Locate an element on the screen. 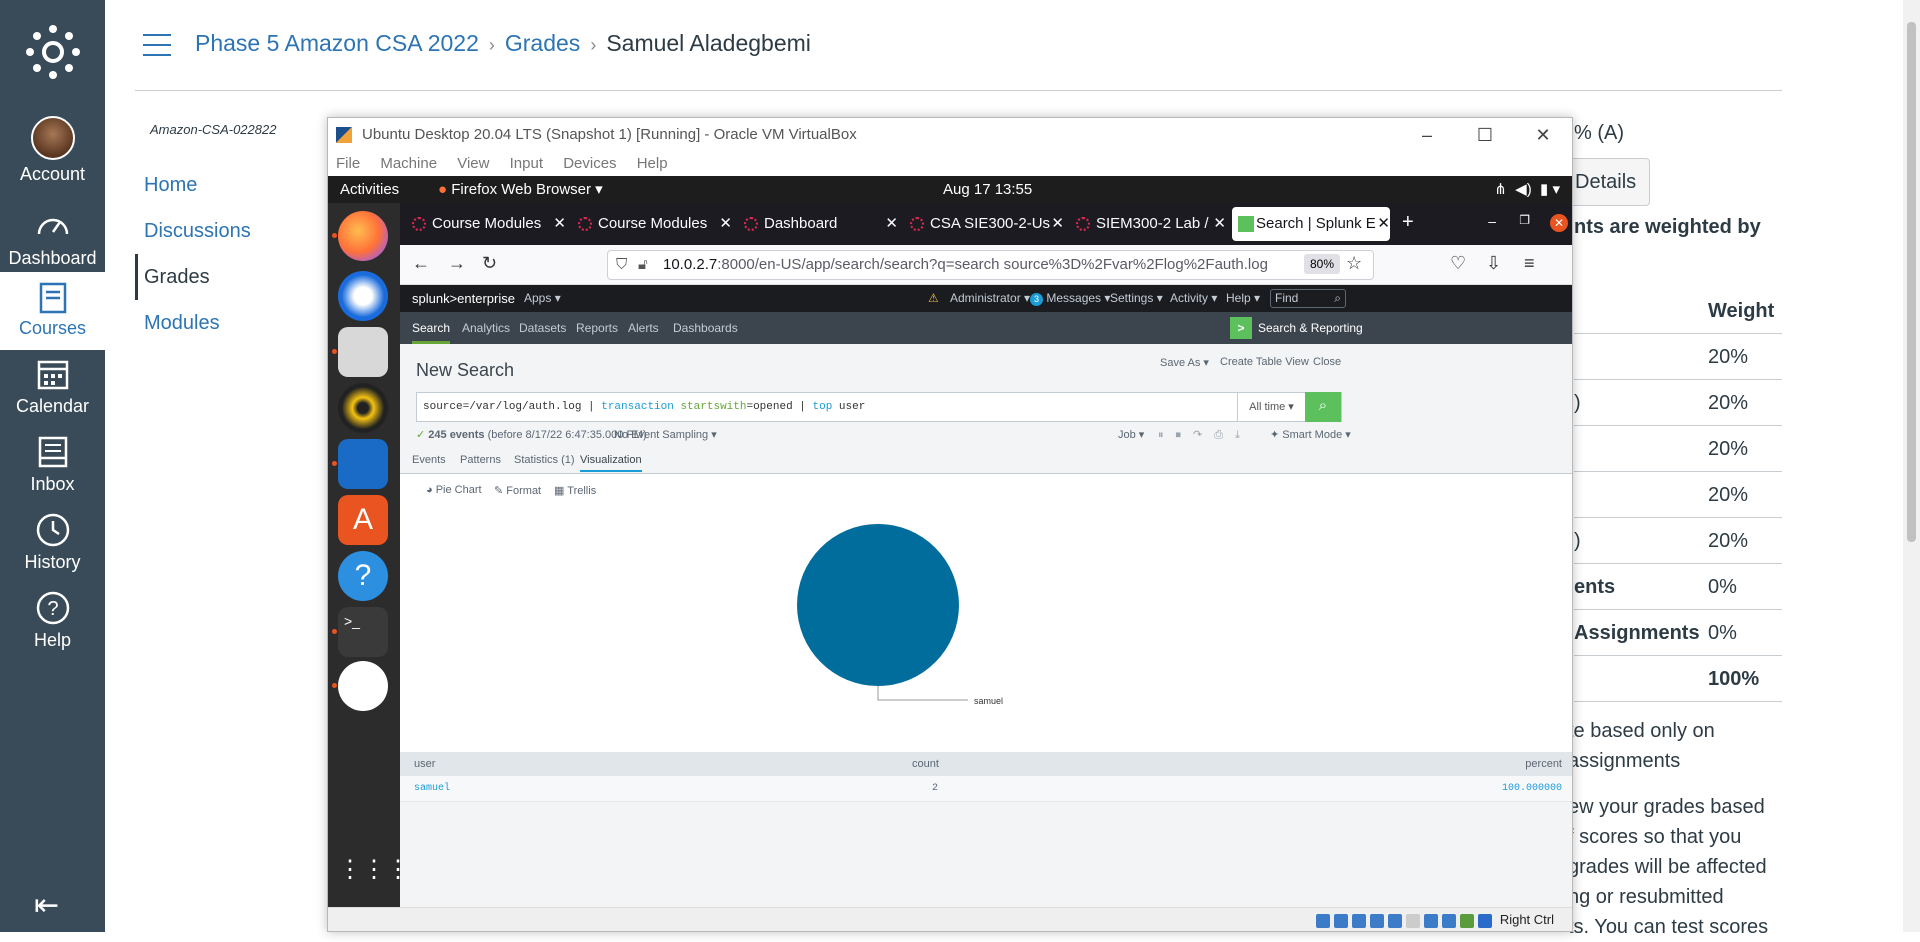 The height and width of the screenshot is (942, 1920). tab-visualization: Visualization is located at coordinates (611, 463).